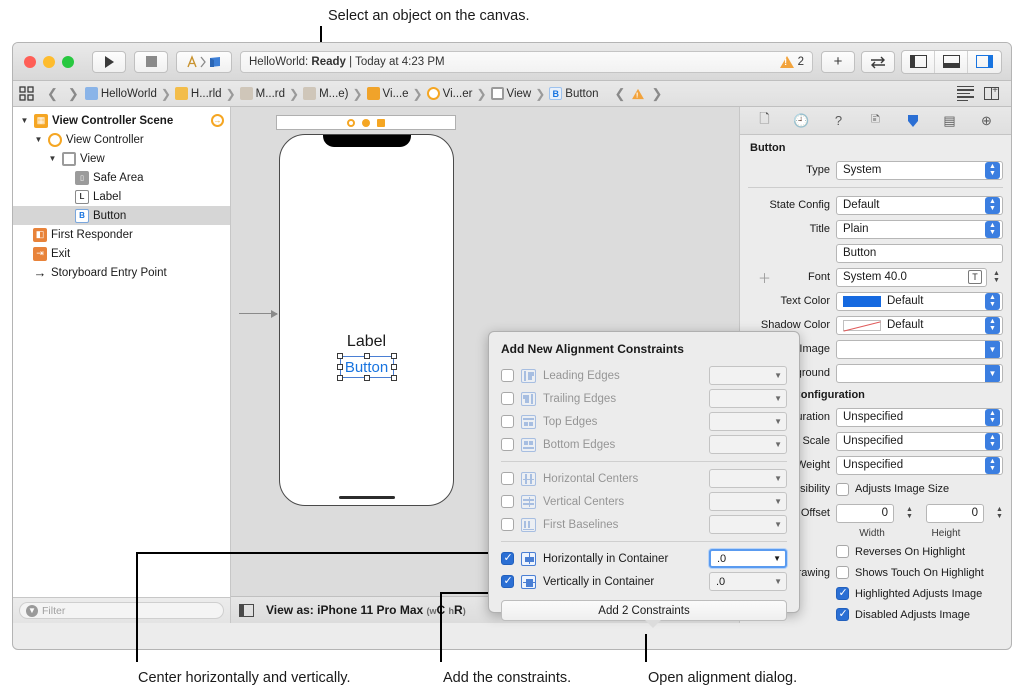 The image size is (1024, 693). I want to click on trailing-edges-value-select: ▼, so click(748, 398).